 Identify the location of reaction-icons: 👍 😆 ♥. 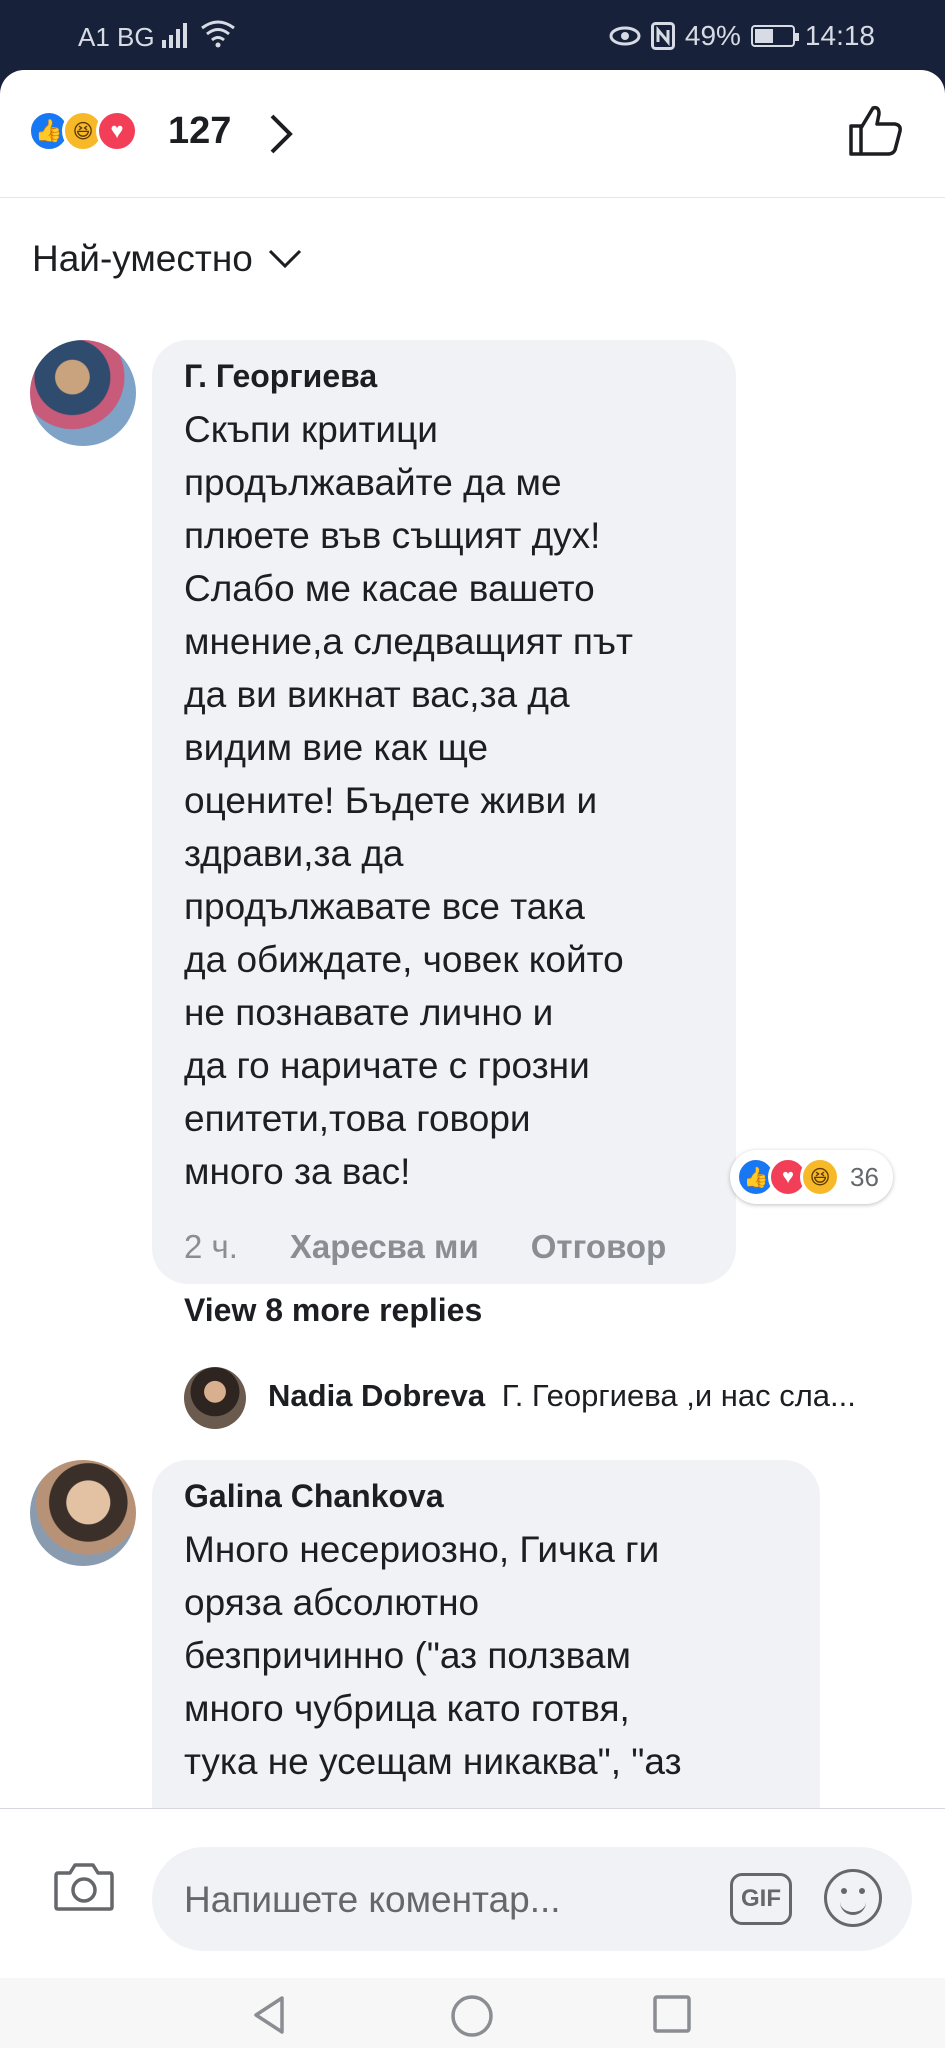
(83, 131).